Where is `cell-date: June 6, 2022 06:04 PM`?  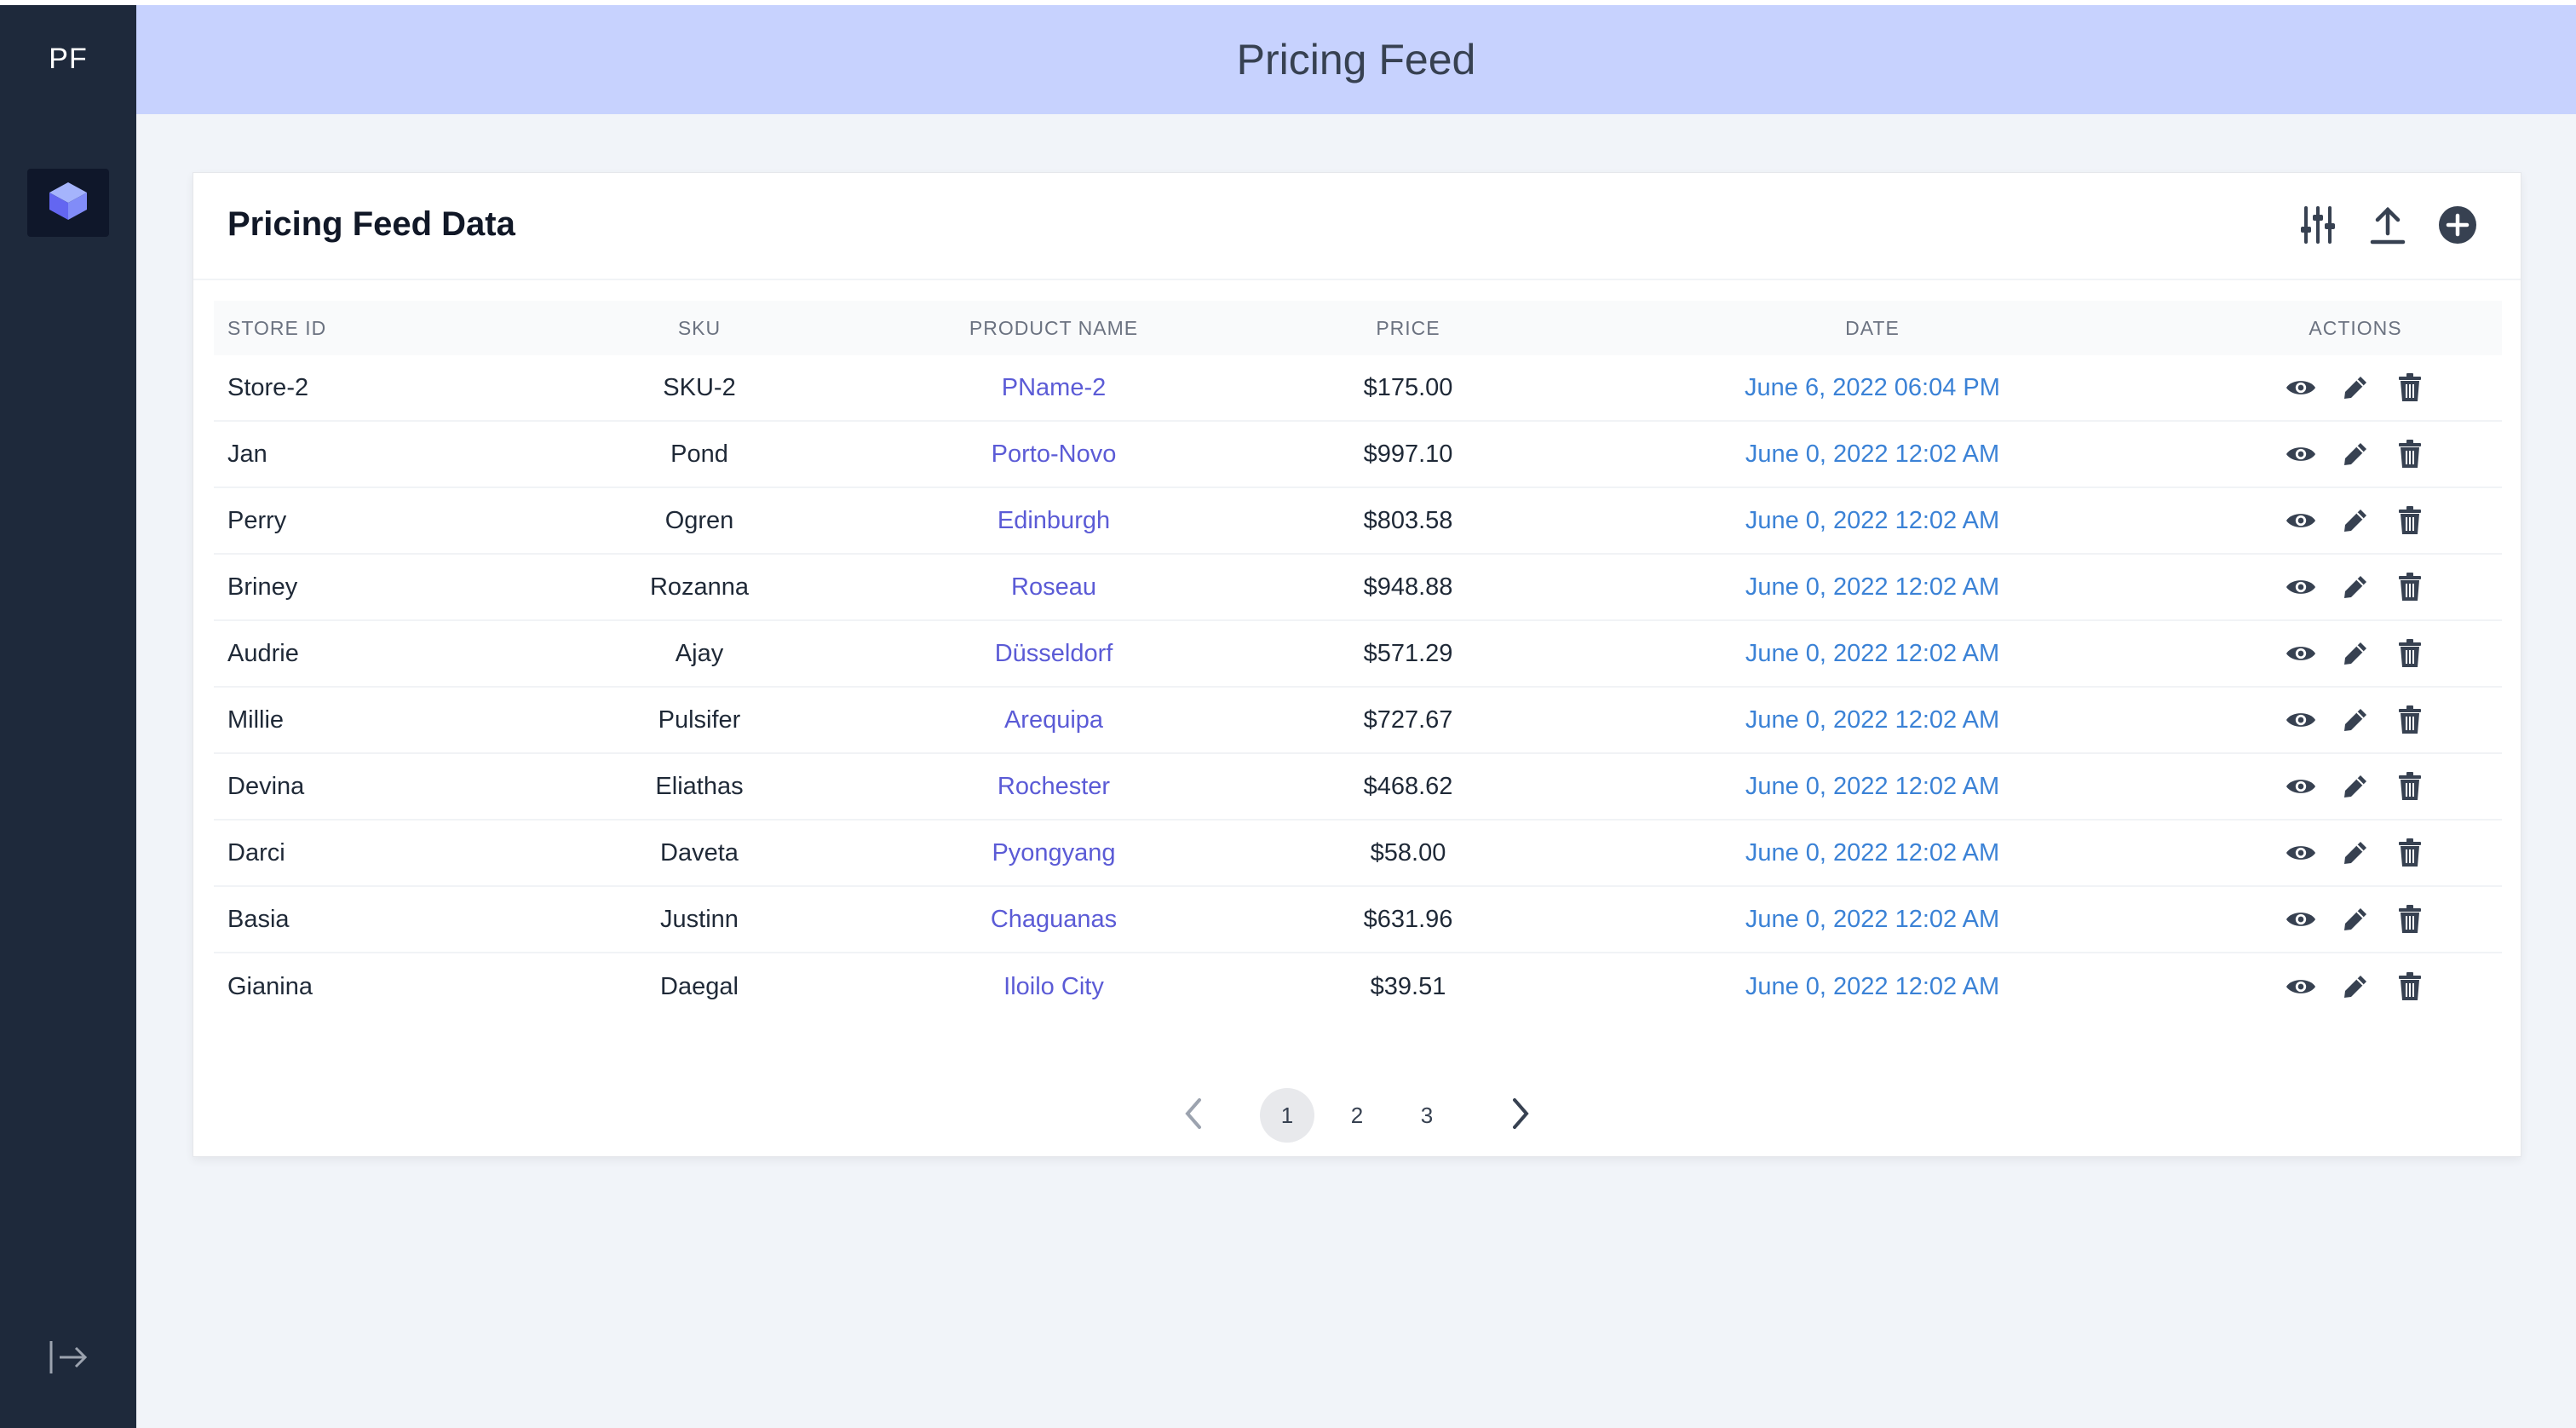 cell-date: June 6, 2022 06:04 PM is located at coordinates (1872, 387).